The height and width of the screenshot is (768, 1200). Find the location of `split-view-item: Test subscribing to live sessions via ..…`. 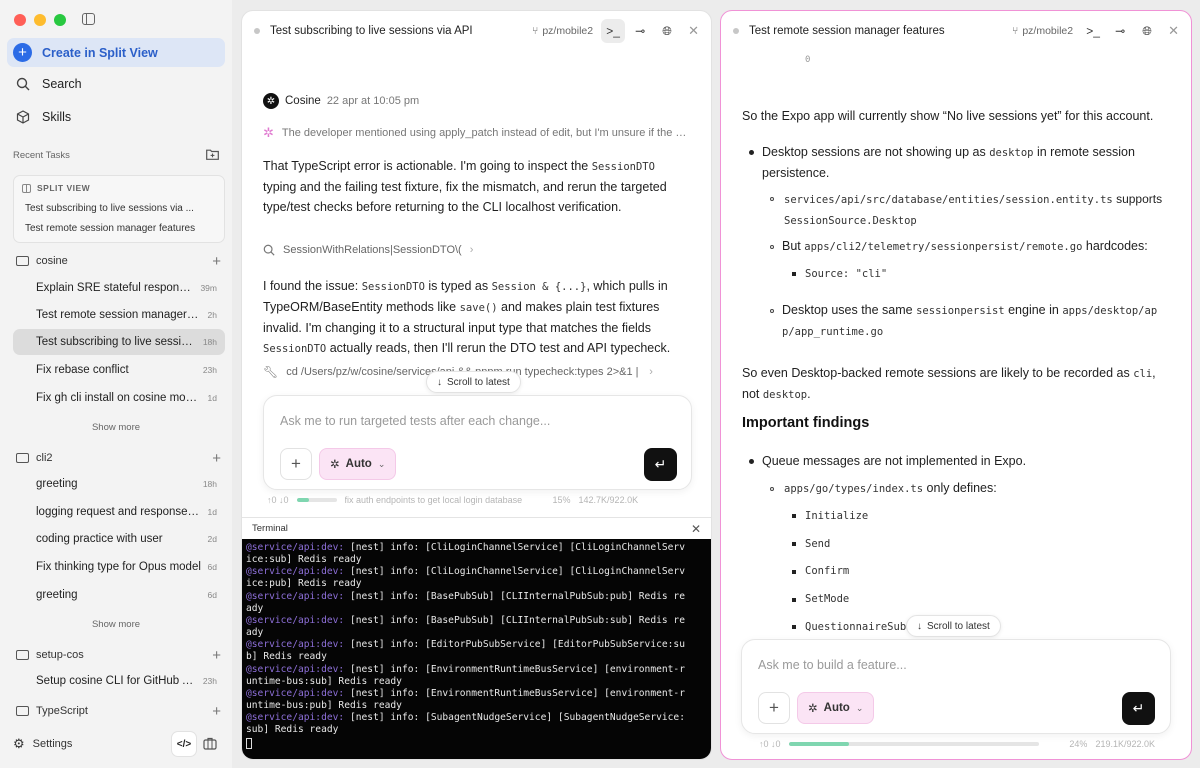

split-view-item: Test subscribing to live sessions via ..… is located at coordinates (109, 208).